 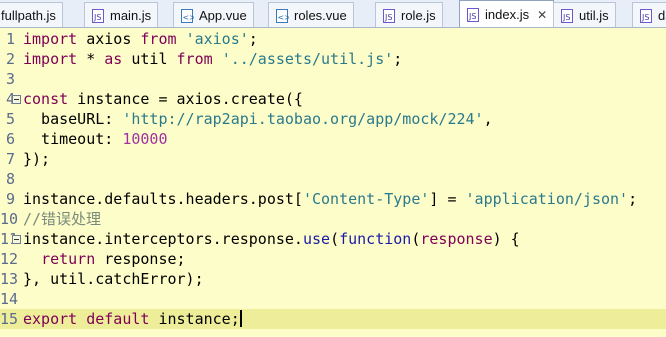 What do you see at coordinates (163, 239) in the screenshot?
I see `code-text: instance.interceptors.response.` at bounding box center [163, 239].